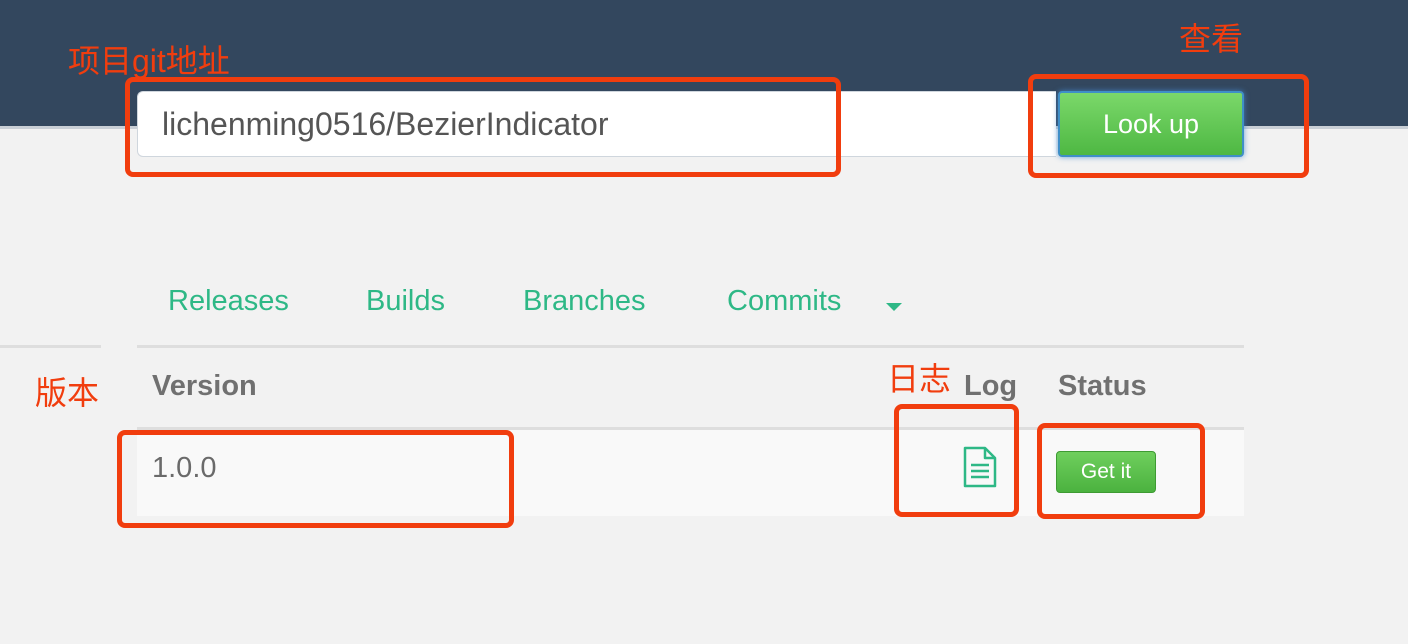  I want to click on chevron-down-icon, so click(894, 307).